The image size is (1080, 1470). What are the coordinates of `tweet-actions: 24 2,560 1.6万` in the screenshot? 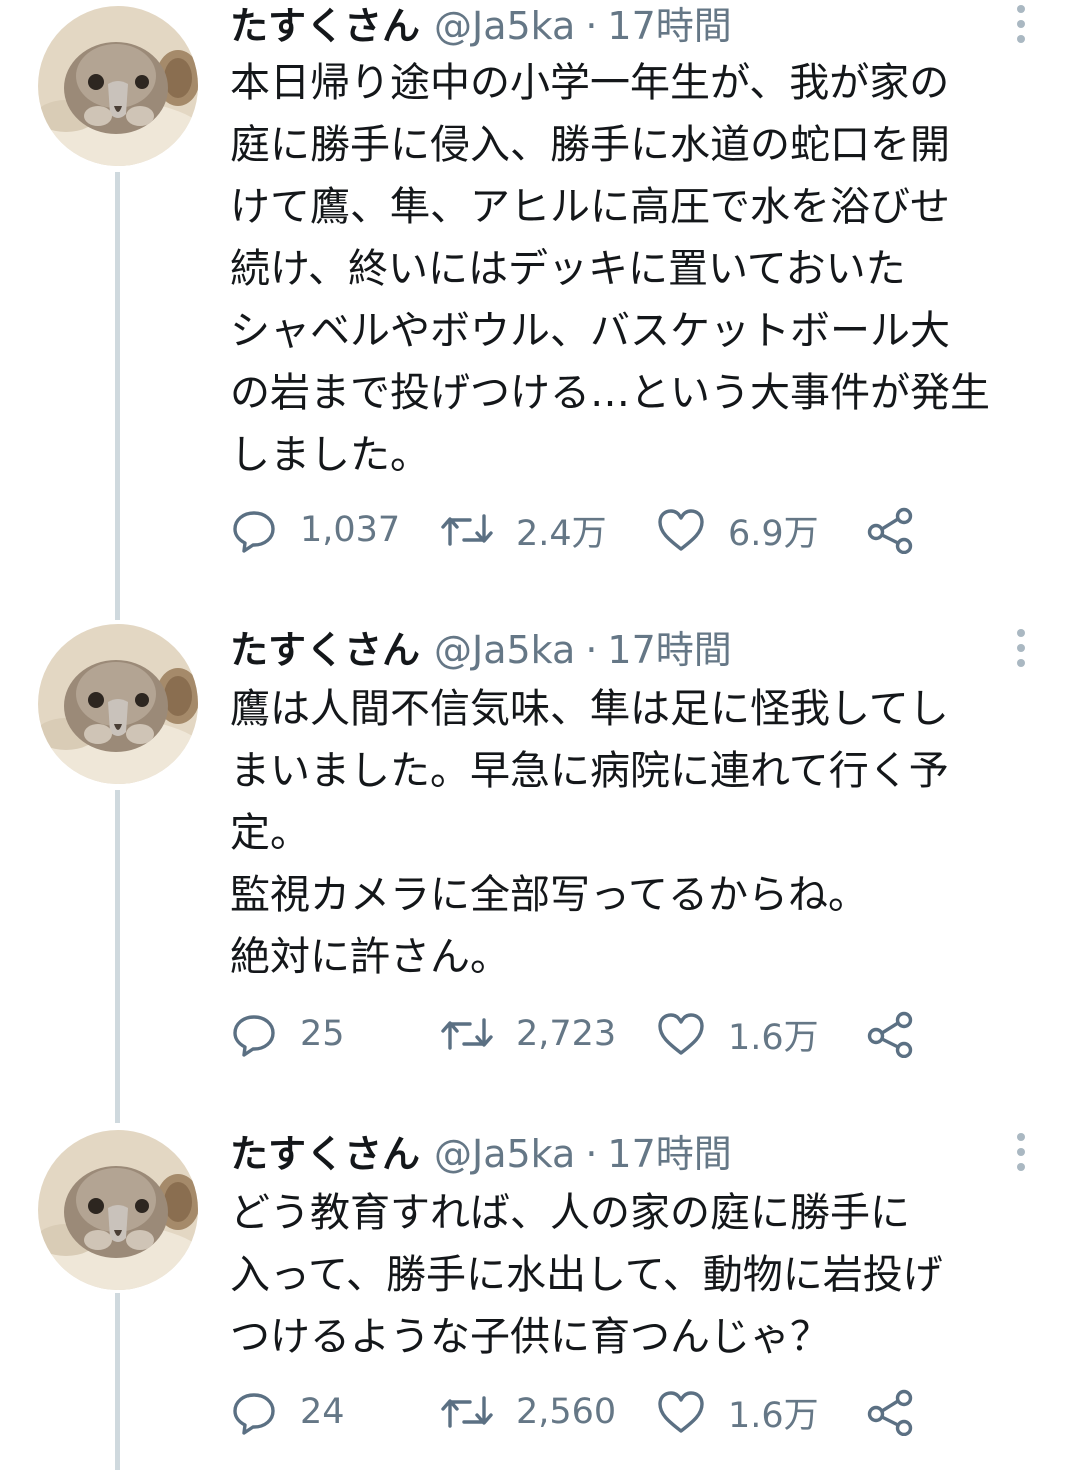 It's located at (580, 1412).